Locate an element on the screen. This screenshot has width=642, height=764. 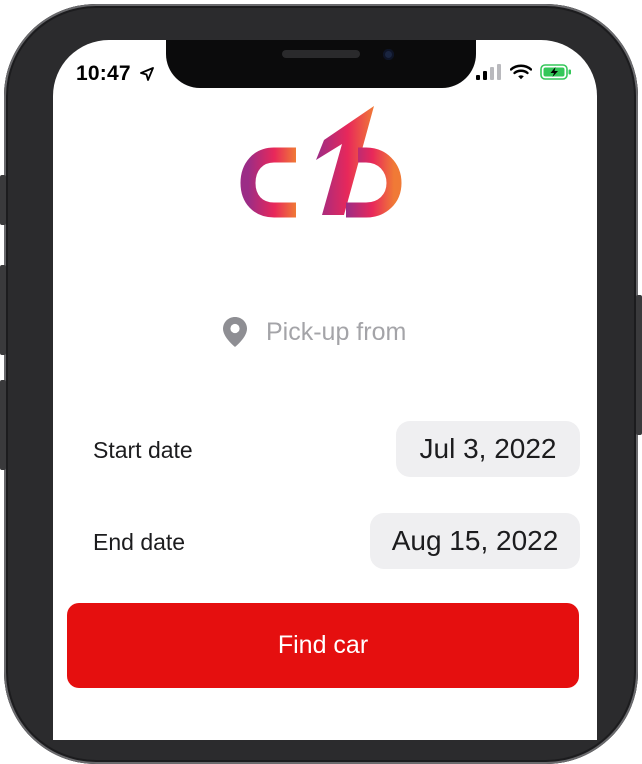
location-arrow-icon is located at coordinates (147, 74).